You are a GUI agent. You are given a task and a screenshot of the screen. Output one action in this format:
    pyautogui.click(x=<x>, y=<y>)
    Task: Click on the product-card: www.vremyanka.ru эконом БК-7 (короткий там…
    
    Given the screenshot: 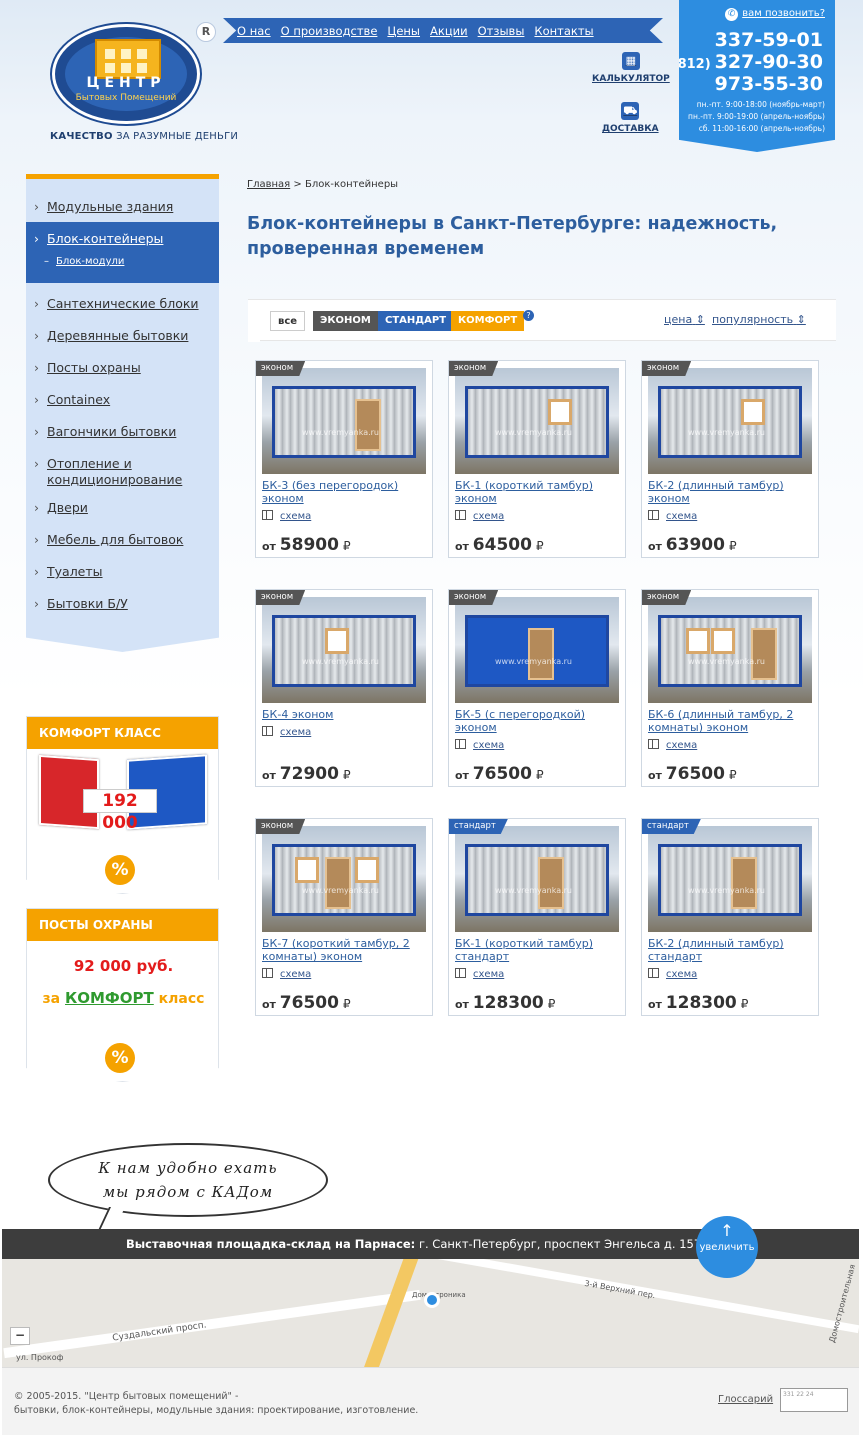 What is the action you would take?
    pyautogui.click(x=344, y=917)
    